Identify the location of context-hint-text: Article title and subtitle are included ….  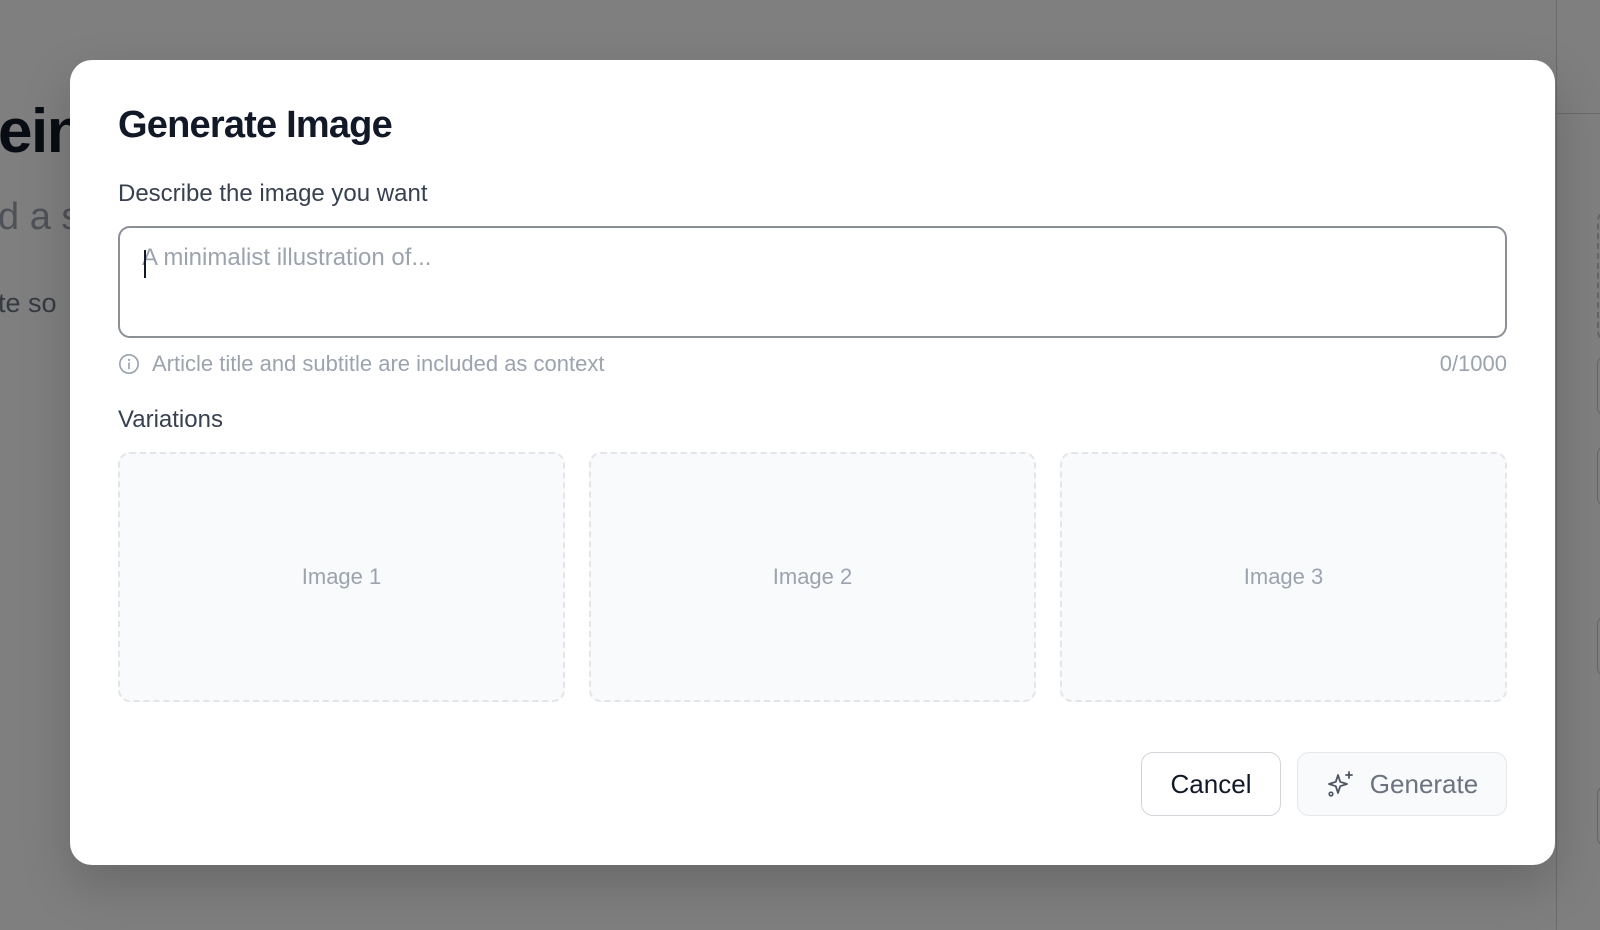
(378, 363).